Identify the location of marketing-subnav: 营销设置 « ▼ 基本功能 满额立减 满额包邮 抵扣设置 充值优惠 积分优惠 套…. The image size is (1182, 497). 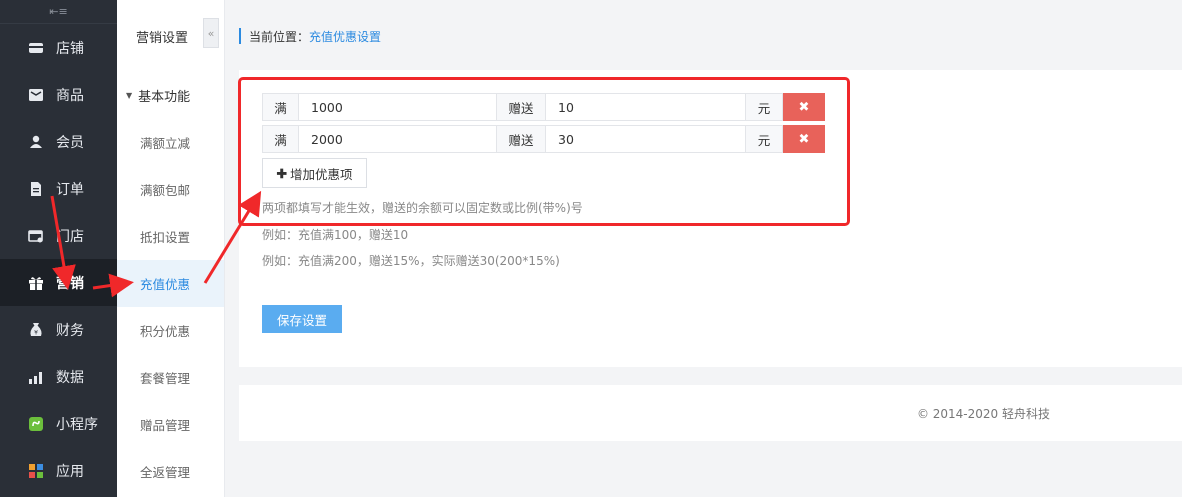
(171, 248).